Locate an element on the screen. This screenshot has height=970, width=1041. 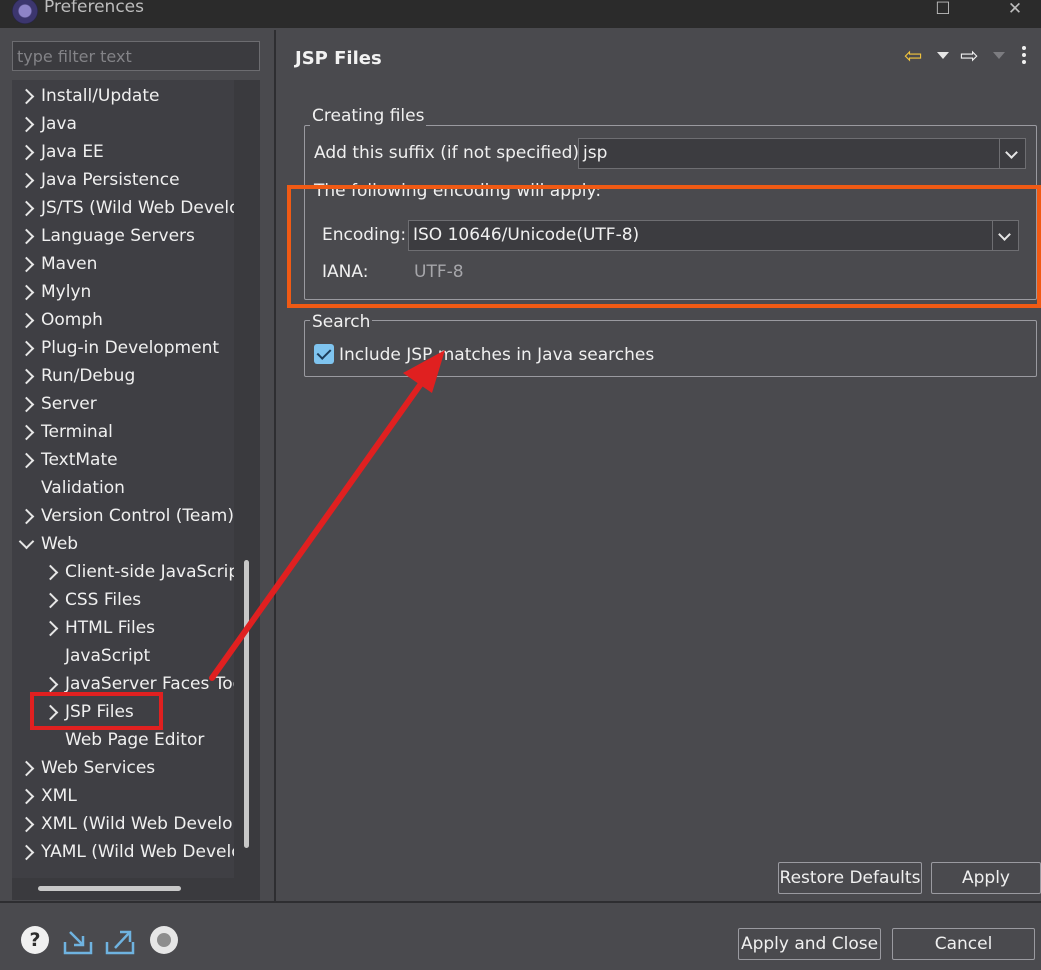
tree-item: Run/Debug is located at coordinates (123, 376).